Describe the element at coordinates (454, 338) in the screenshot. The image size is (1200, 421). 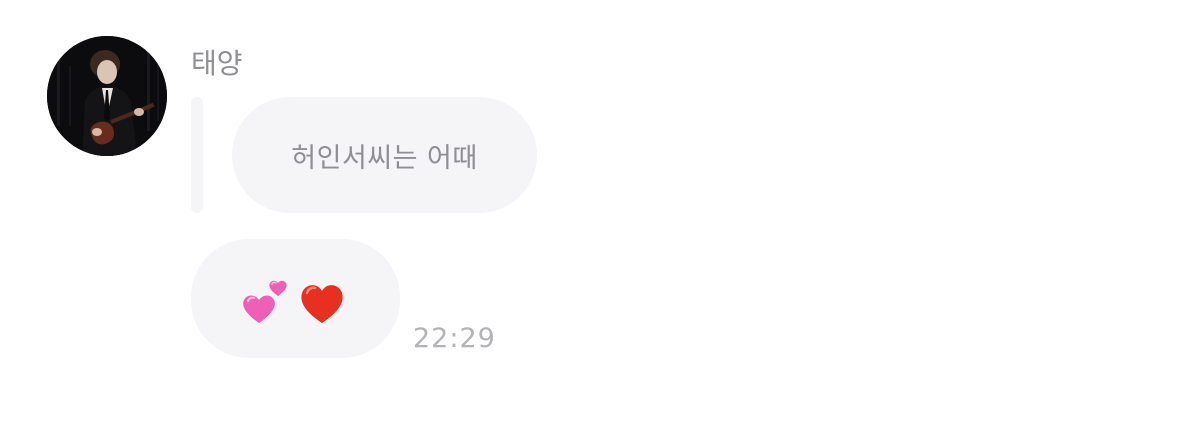
I see `message-timestamp: 22:29` at that location.